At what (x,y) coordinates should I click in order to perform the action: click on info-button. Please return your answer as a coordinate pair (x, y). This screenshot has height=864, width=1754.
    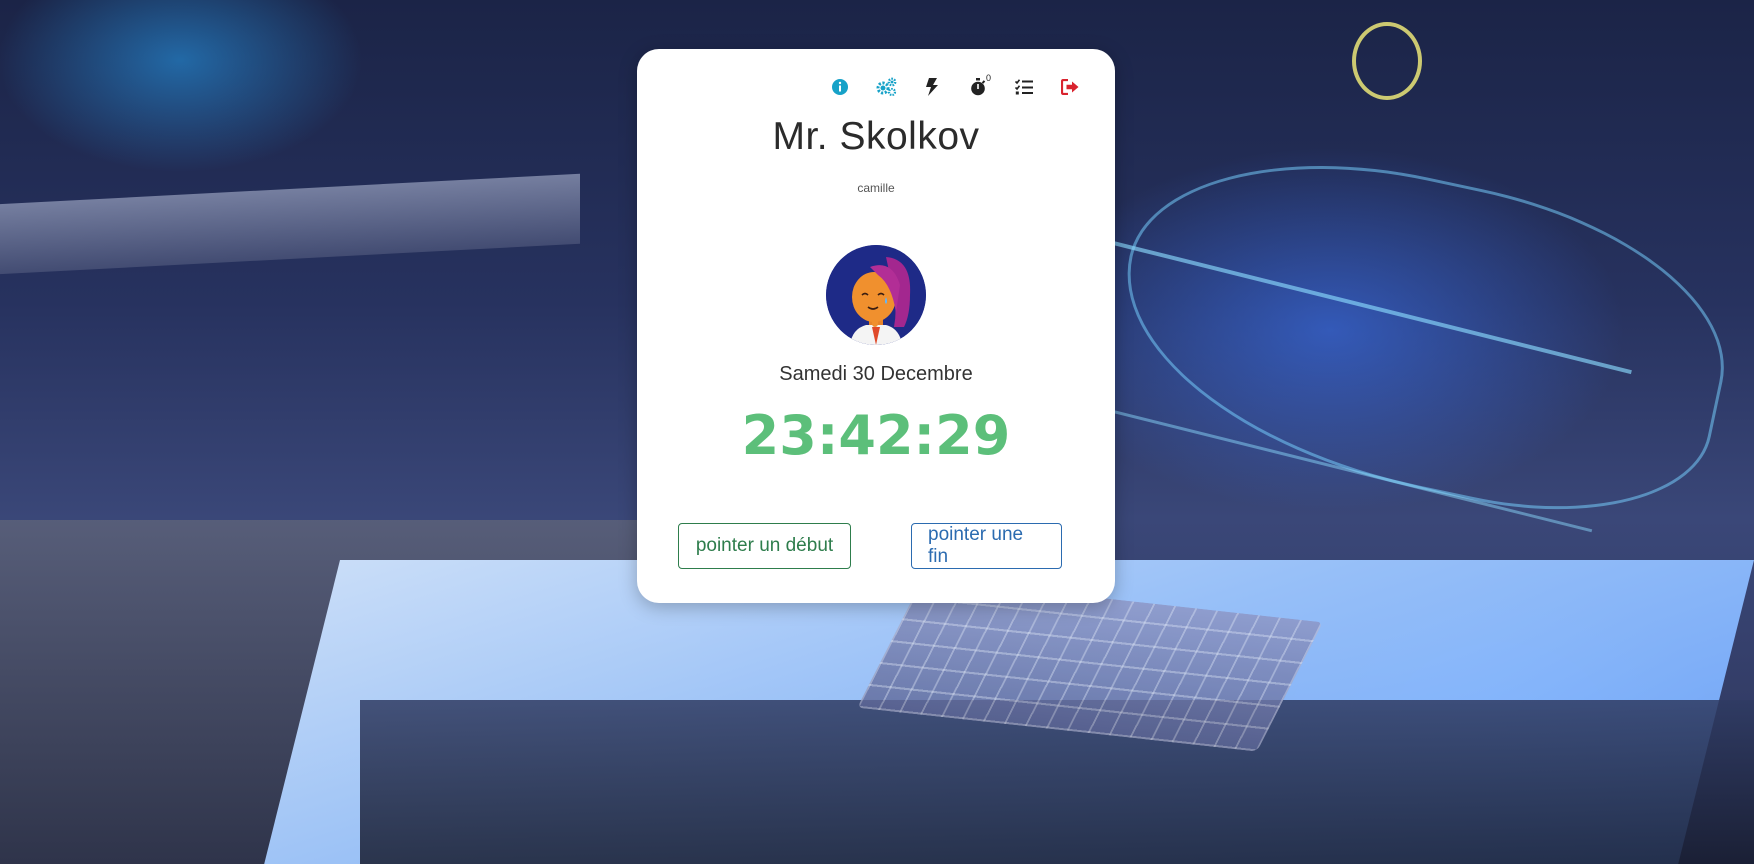
    Looking at the image, I should click on (840, 87).